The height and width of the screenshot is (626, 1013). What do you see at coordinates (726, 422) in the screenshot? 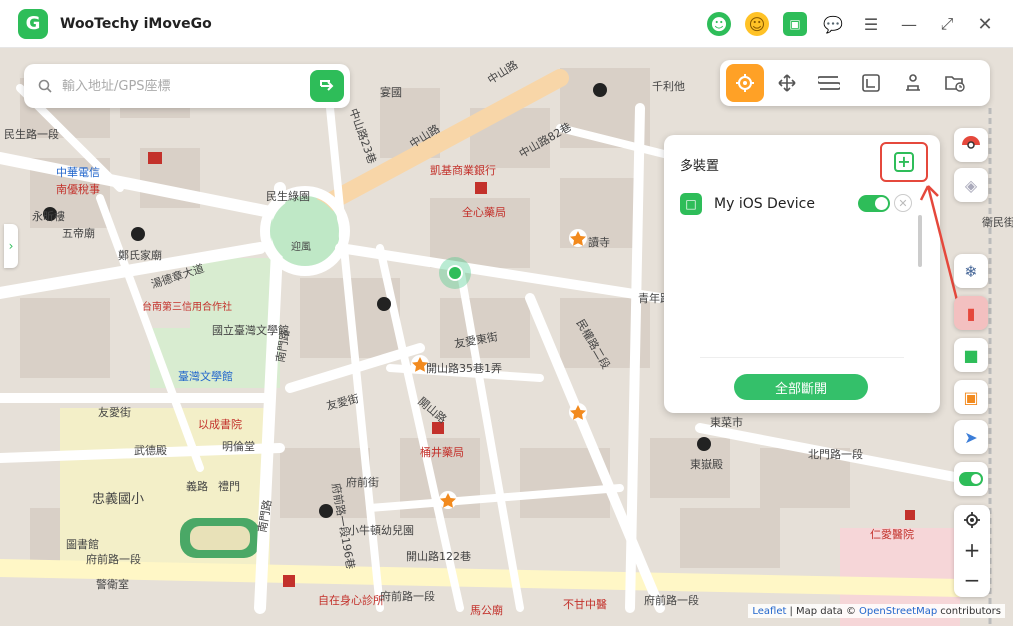
I see `map-label: 東菜市` at bounding box center [726, 422].